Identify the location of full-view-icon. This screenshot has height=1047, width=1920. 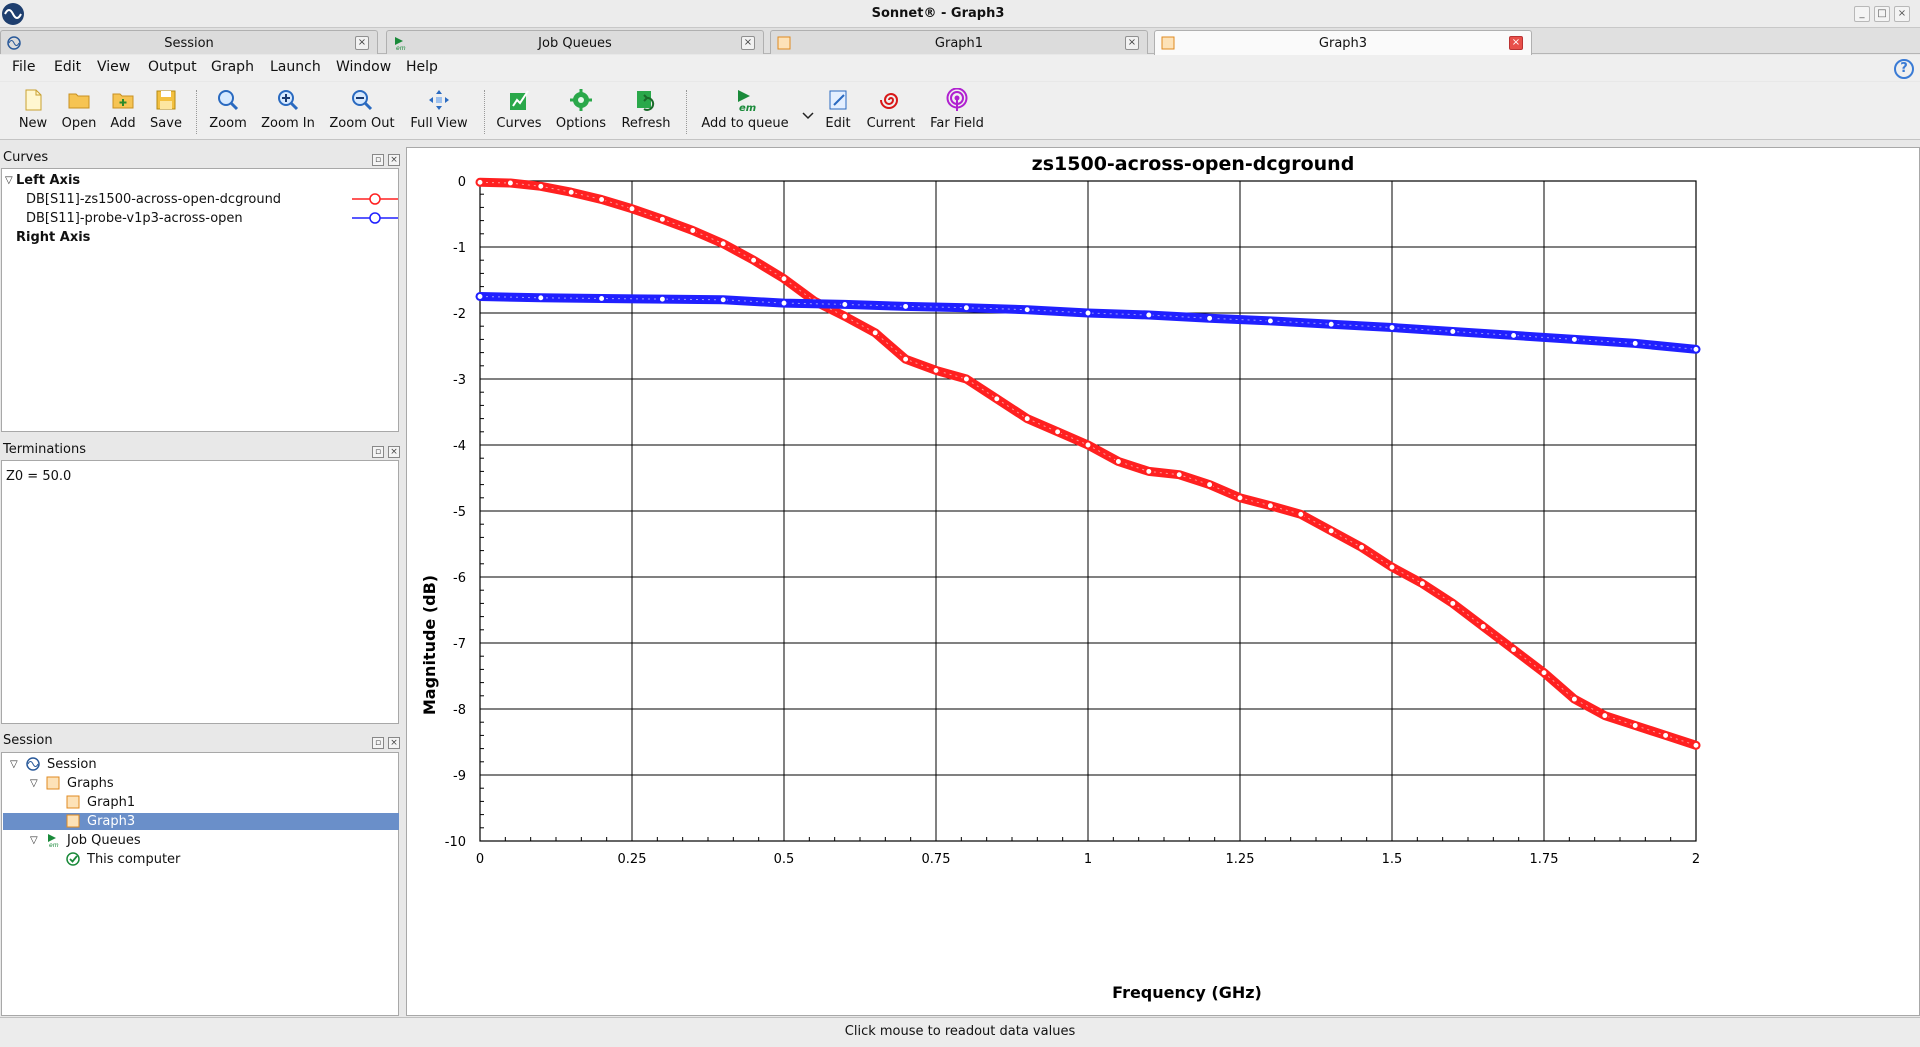
(439, 100).